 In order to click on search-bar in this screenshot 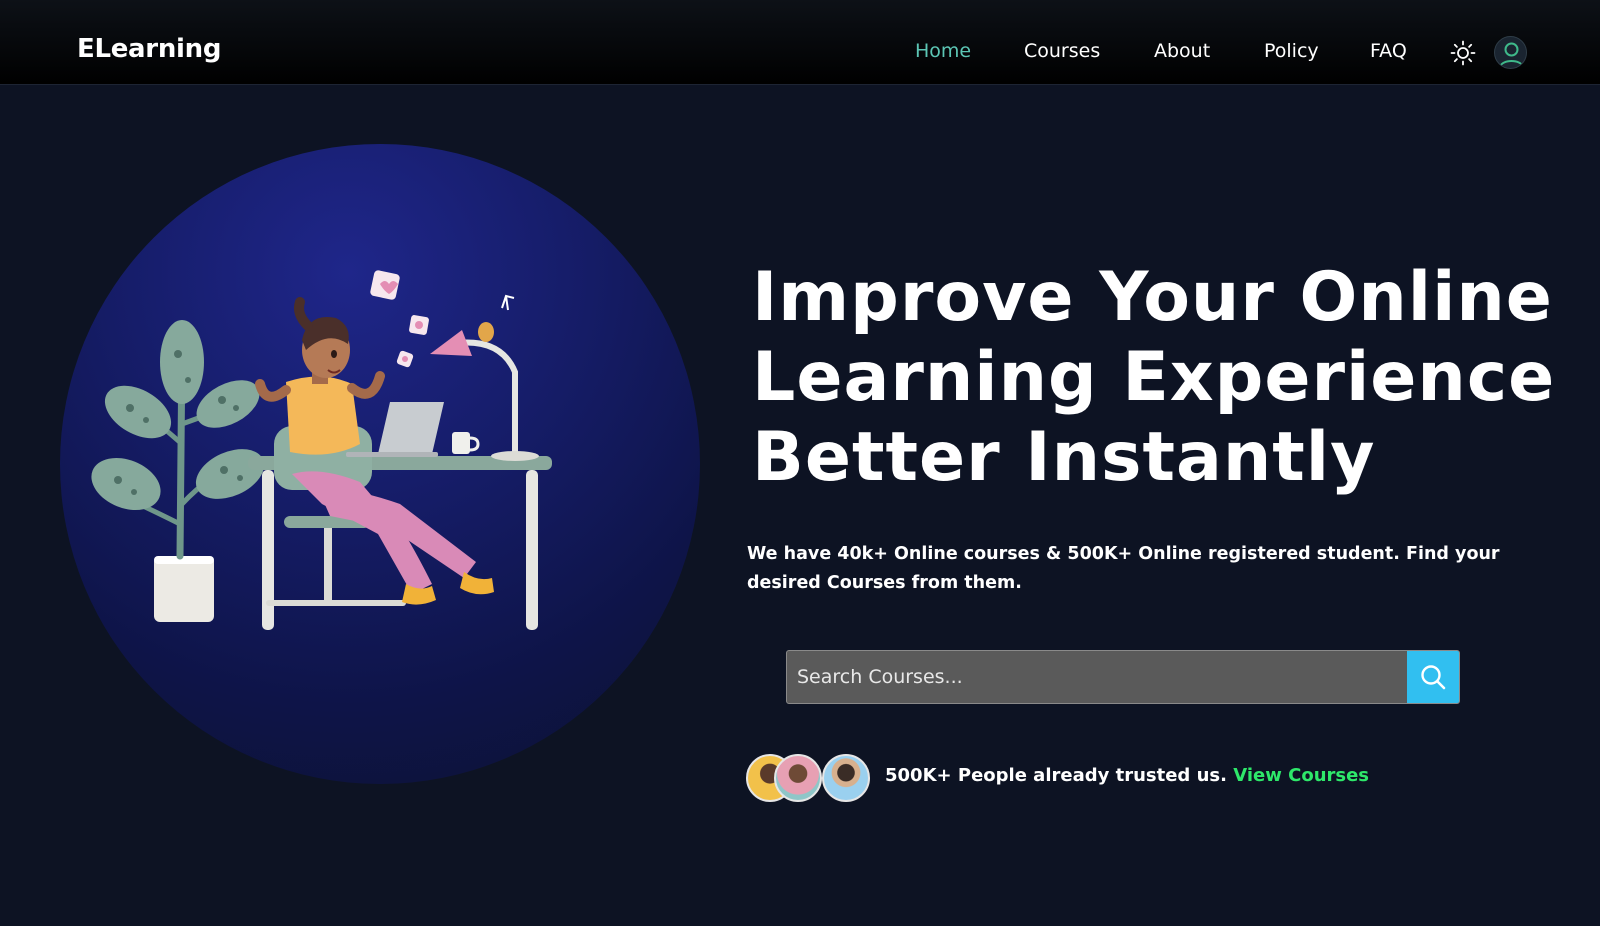, I will do `click(1123, 677)`.